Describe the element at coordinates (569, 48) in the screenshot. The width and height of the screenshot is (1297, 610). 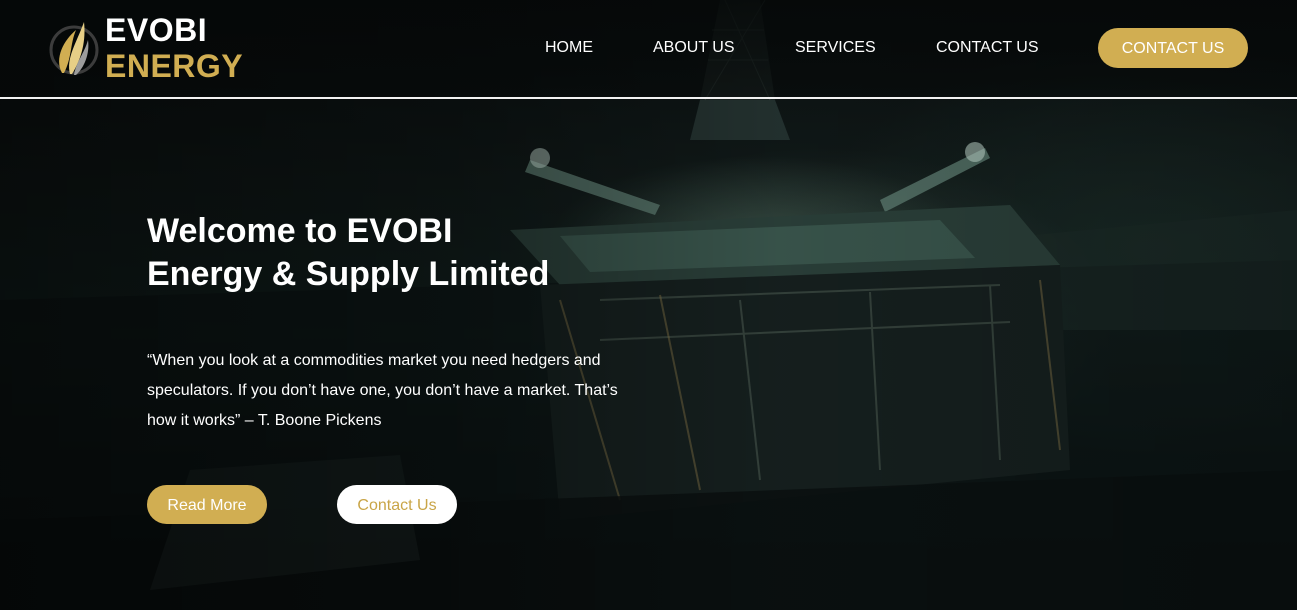
I see `nav-item-home: HOME` at that location.